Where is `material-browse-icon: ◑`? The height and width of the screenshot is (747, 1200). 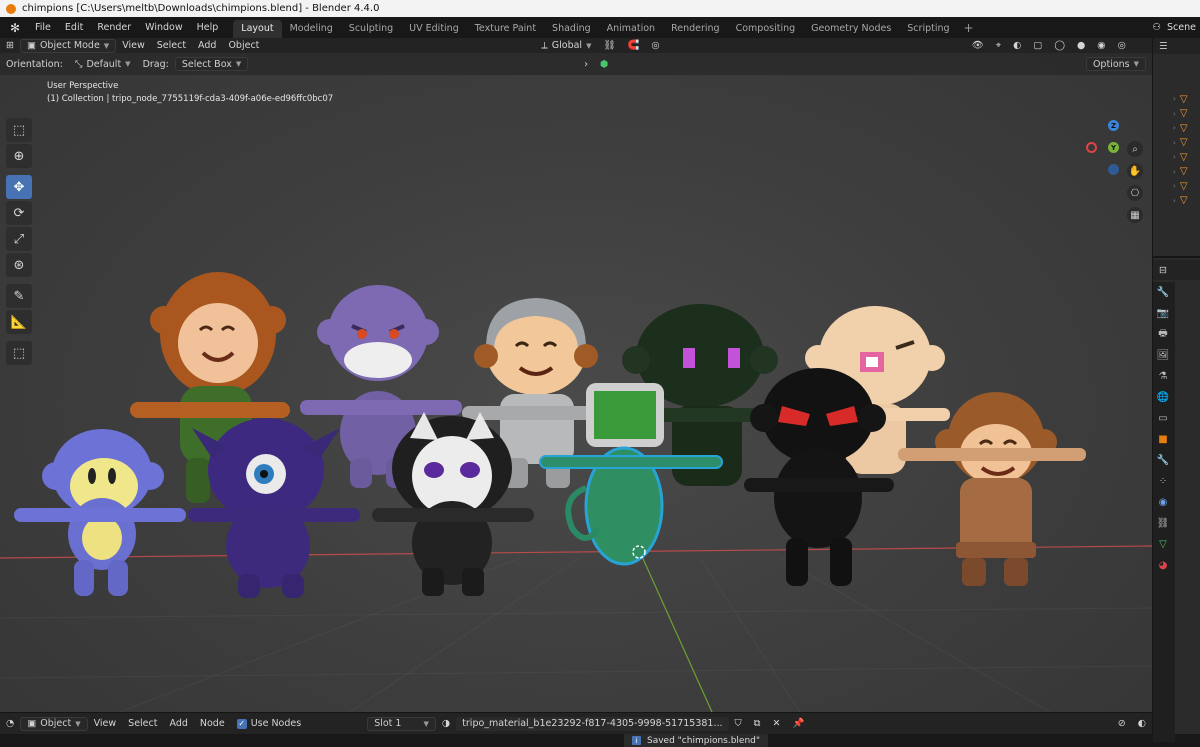 material-browse-icon: ◑ is located at coordinates (446, 723).